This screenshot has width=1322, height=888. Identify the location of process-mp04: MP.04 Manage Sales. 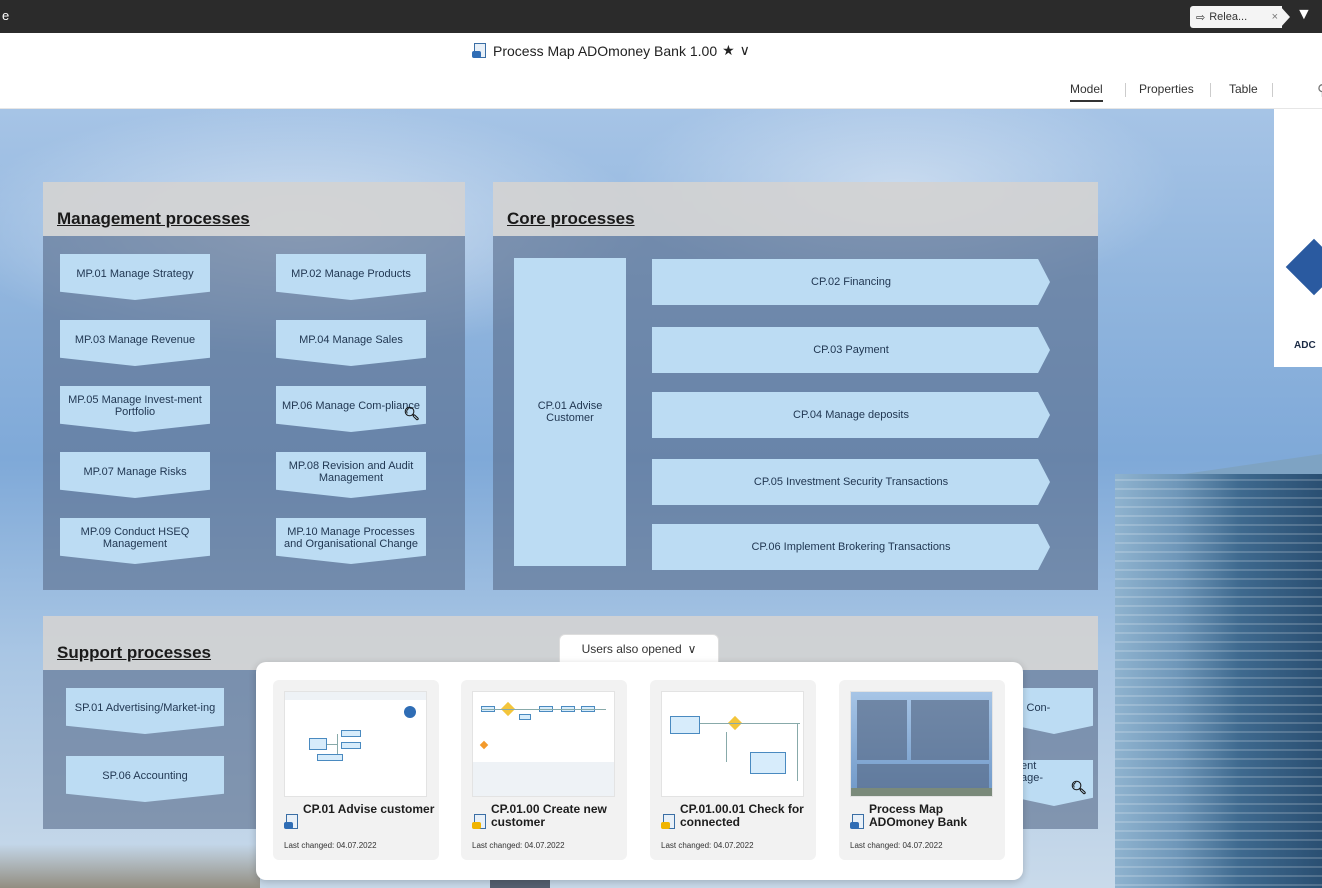
(351, 343).